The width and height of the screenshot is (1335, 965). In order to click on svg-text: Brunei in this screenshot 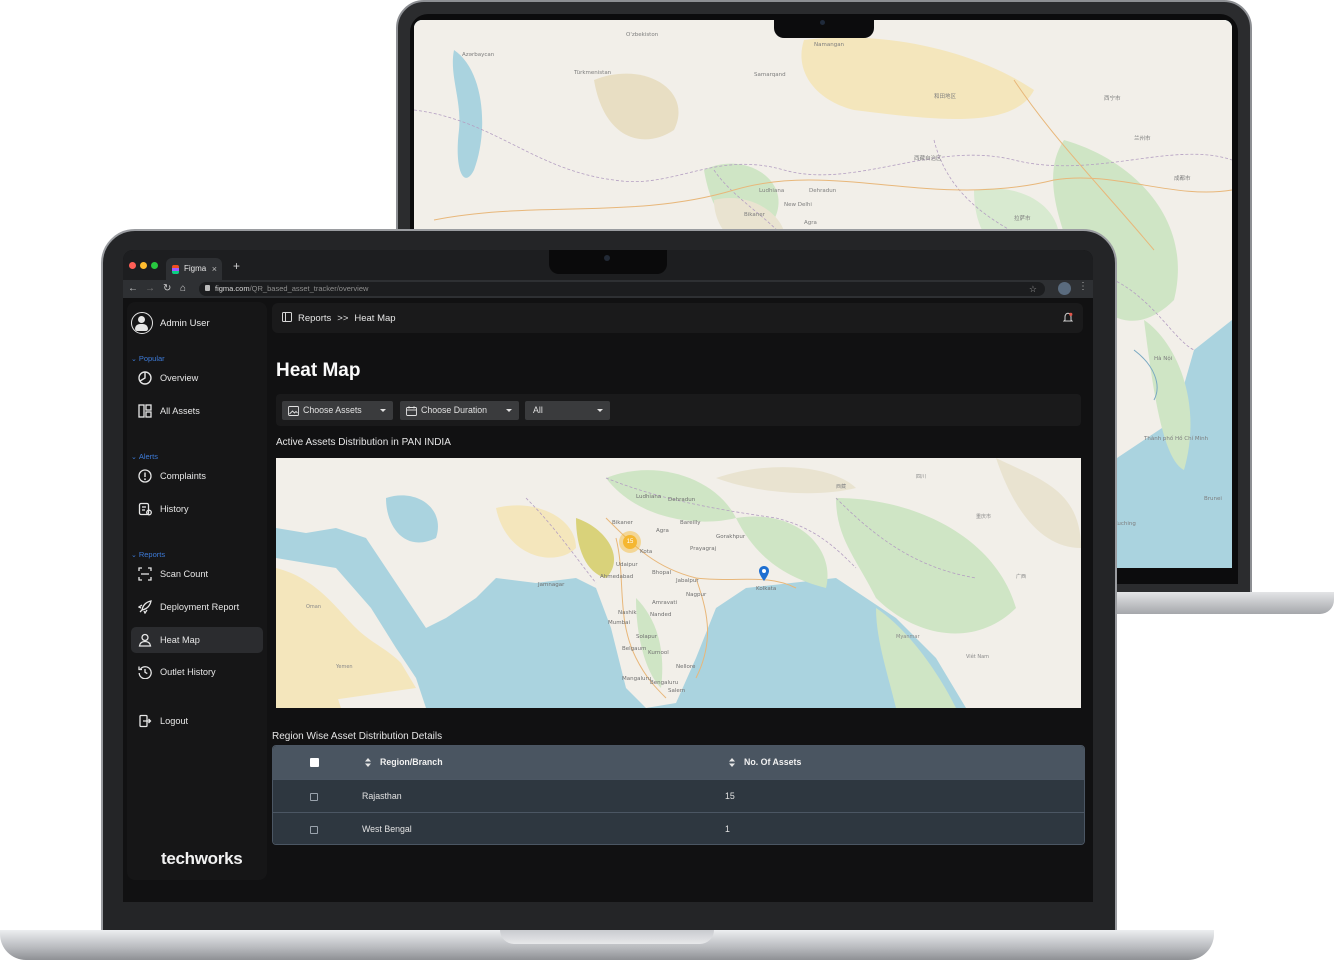, I will do `click(1213, 499)`.